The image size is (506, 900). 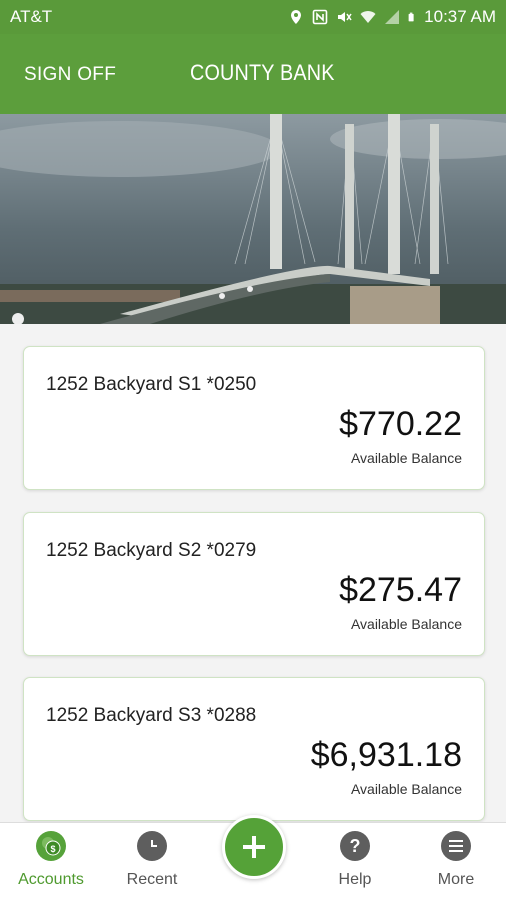 What do you see at coordinates (456, 879) in the screenshot?
I see `tab-label: More` at bounding box center [456, 879].